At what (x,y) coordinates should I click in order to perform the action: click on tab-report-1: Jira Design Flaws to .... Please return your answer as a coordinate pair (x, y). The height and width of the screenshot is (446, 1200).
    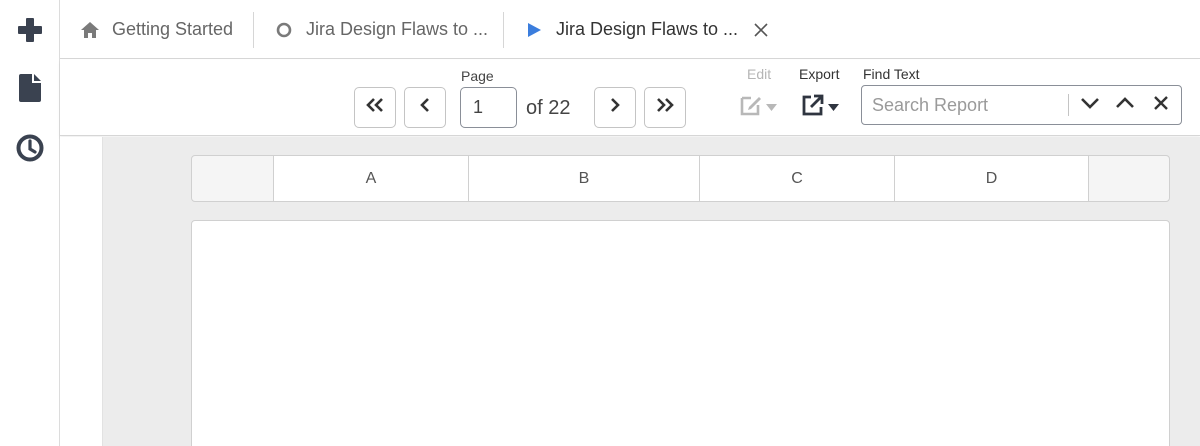
    Looking at the image, I should click on (381, 29).